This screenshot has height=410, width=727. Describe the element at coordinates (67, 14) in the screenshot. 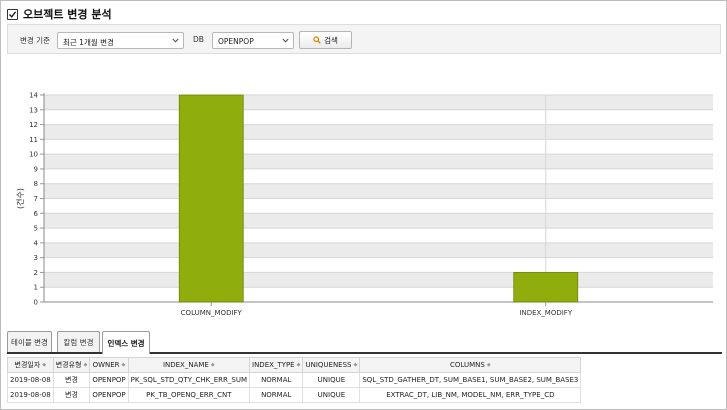

I see `page-title: 오브젝트 변경 분석` at that location.